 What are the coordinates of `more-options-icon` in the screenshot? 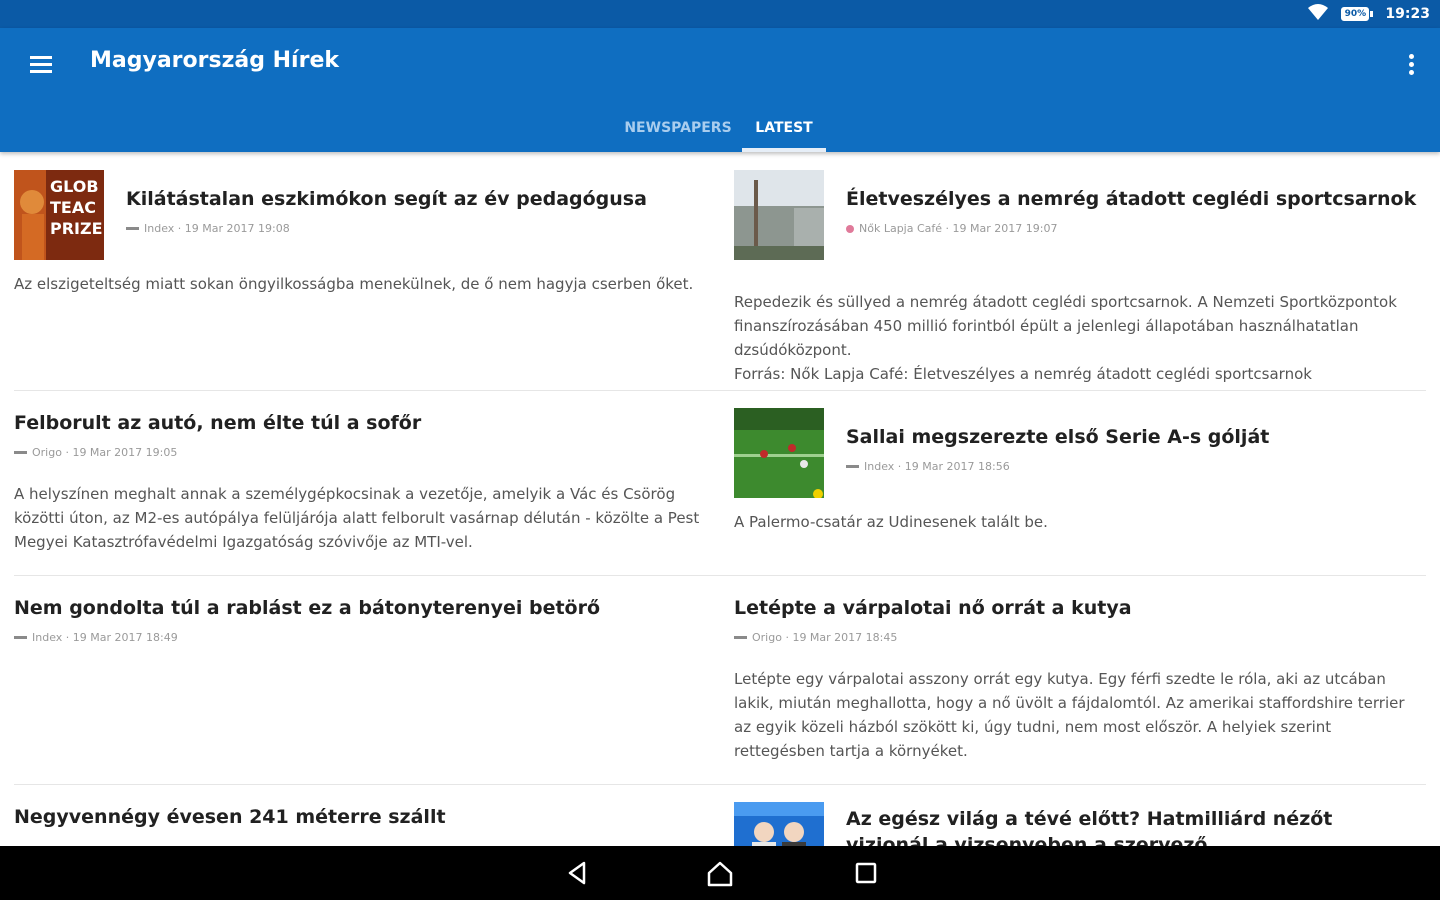 It's located at (1412, 65).